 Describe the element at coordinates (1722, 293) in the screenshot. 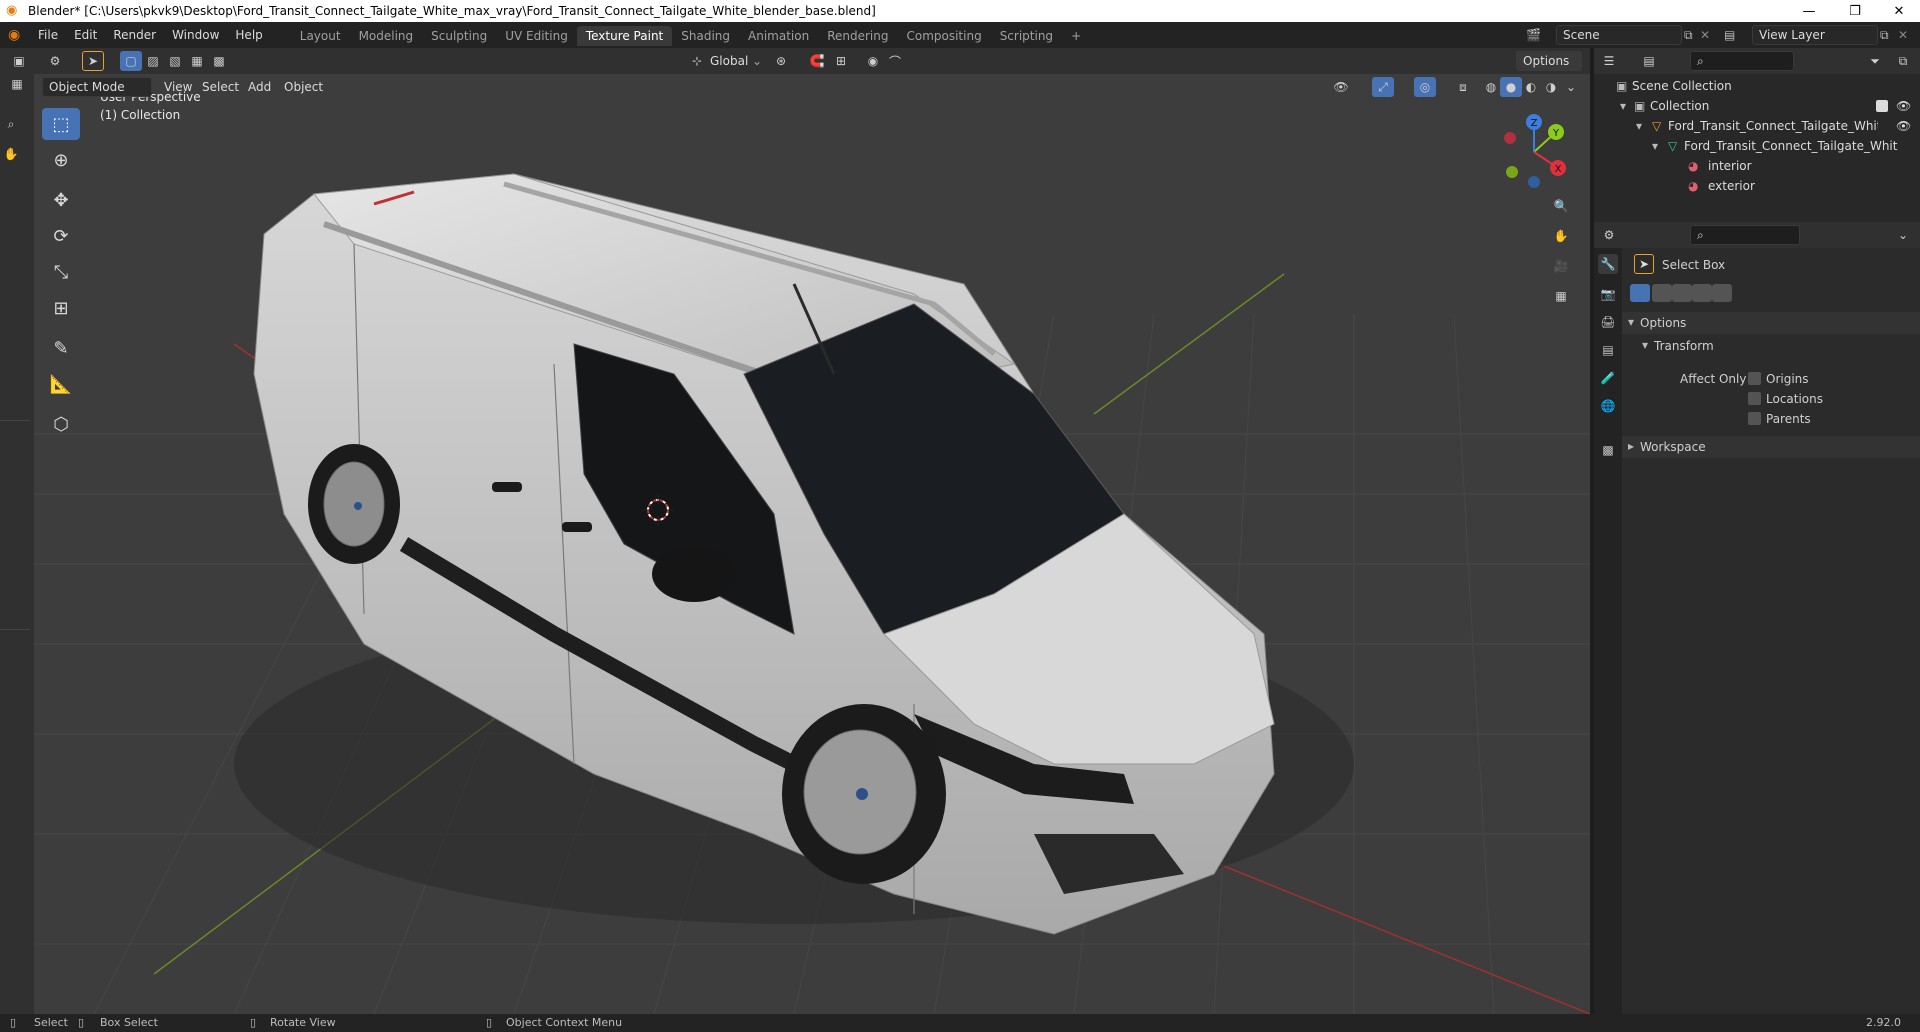

I see `select-mode-intersect-icon` at that location.